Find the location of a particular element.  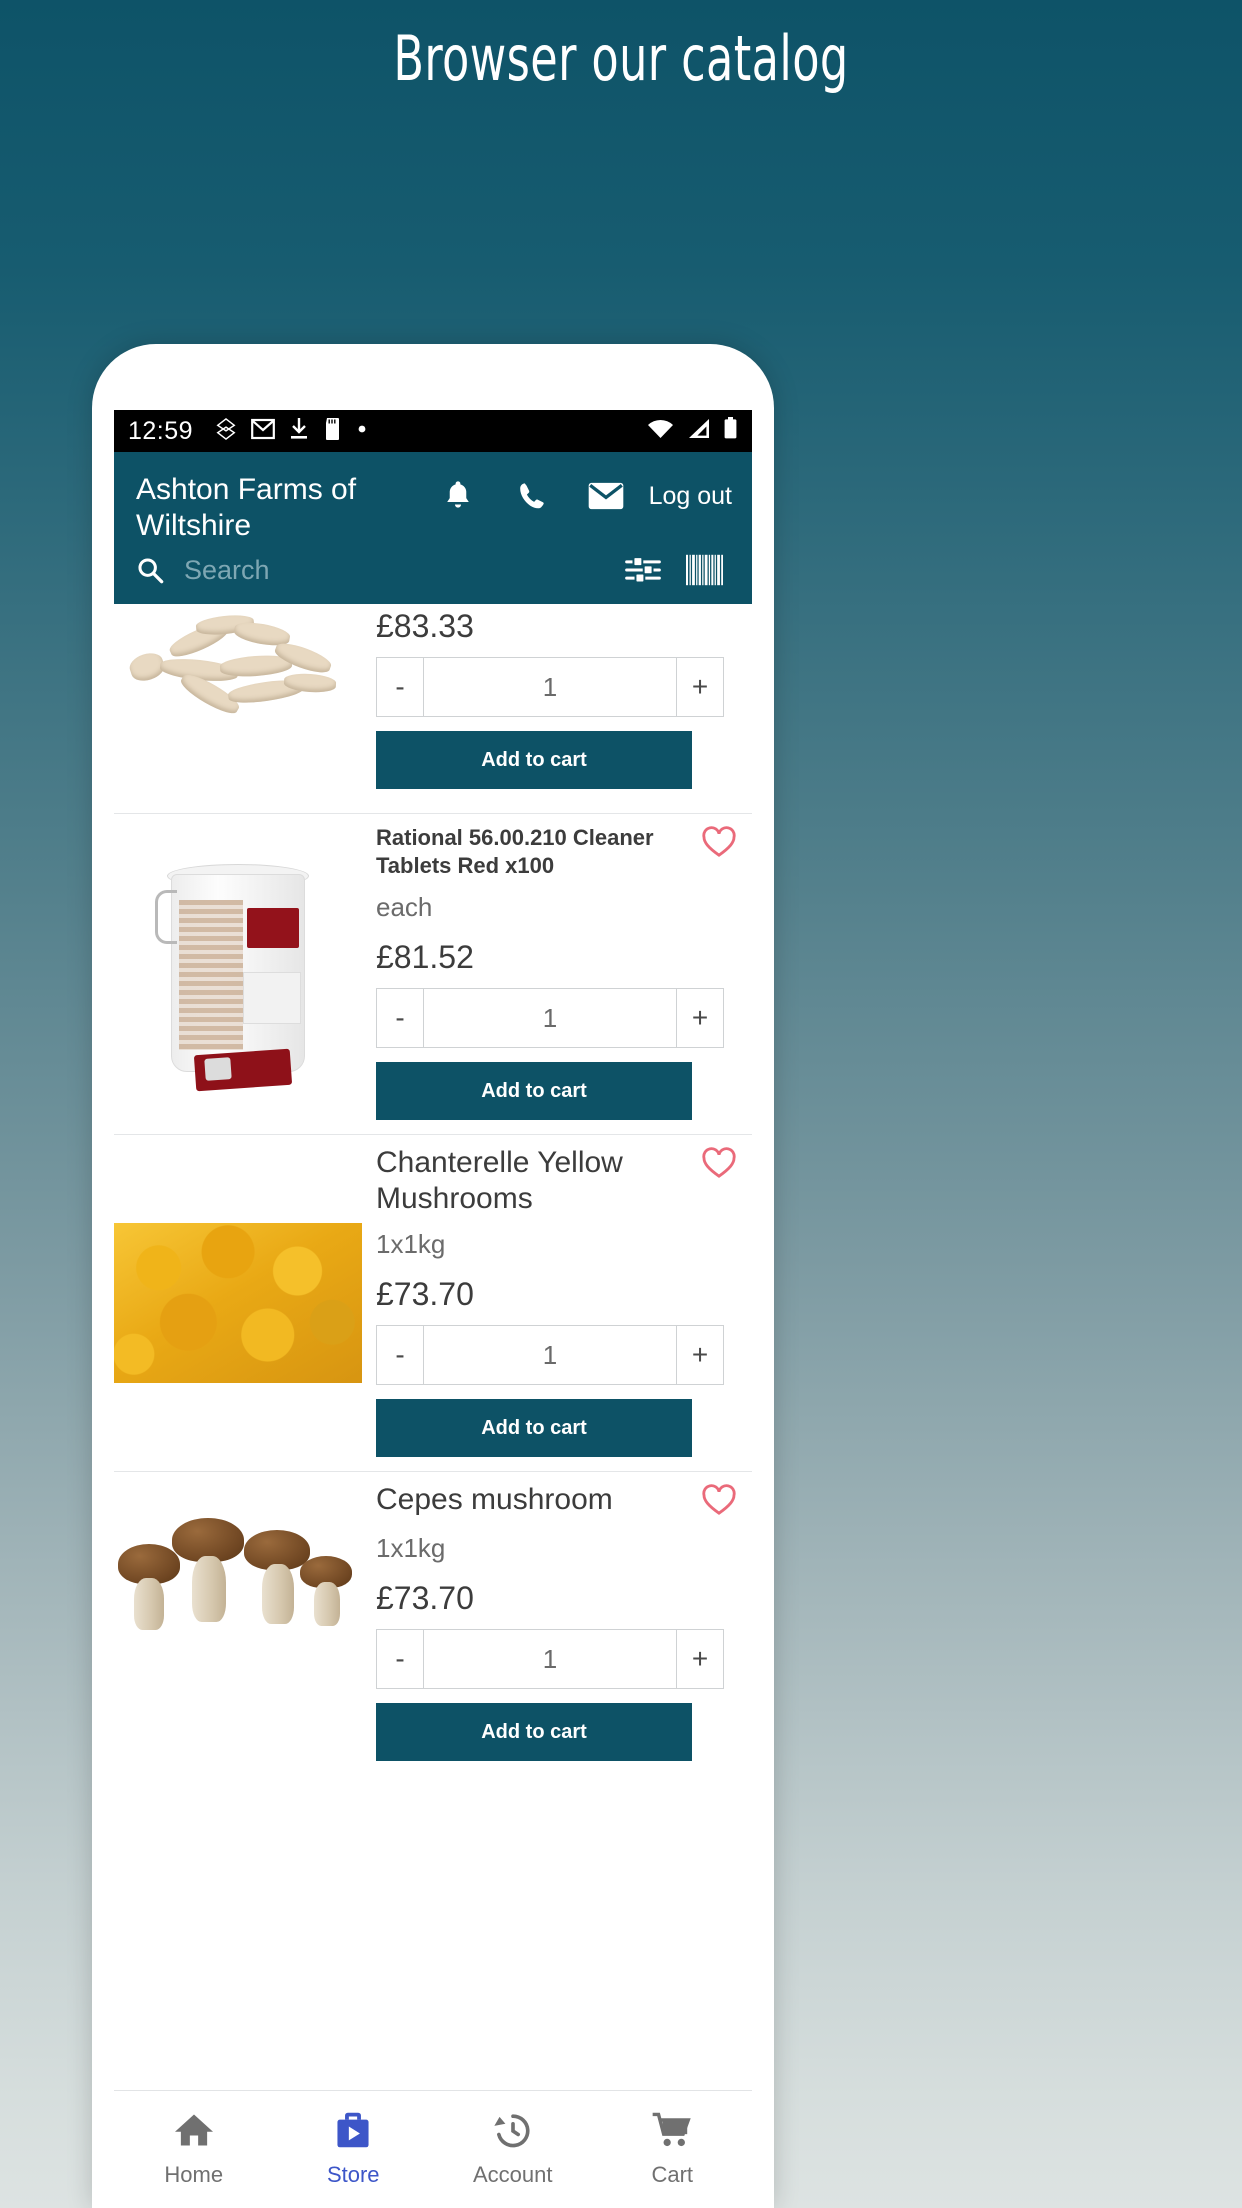

gmail-icon is located at coordinates (263, 431).